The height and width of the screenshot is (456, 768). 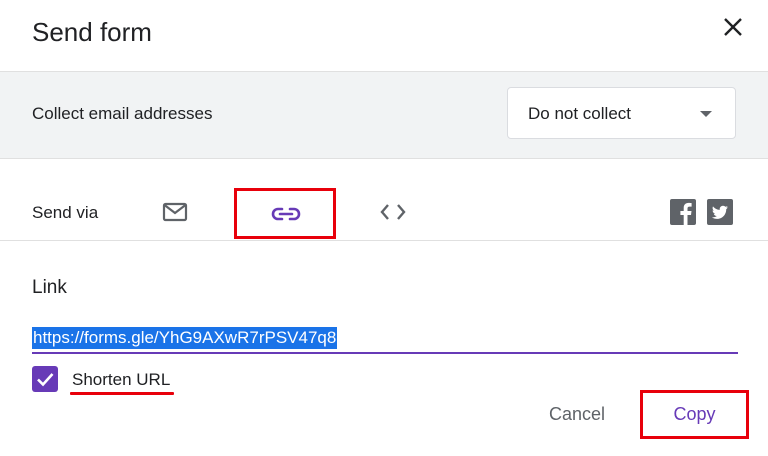 I want to click on twitter-icon, so click(x=720, y=212).